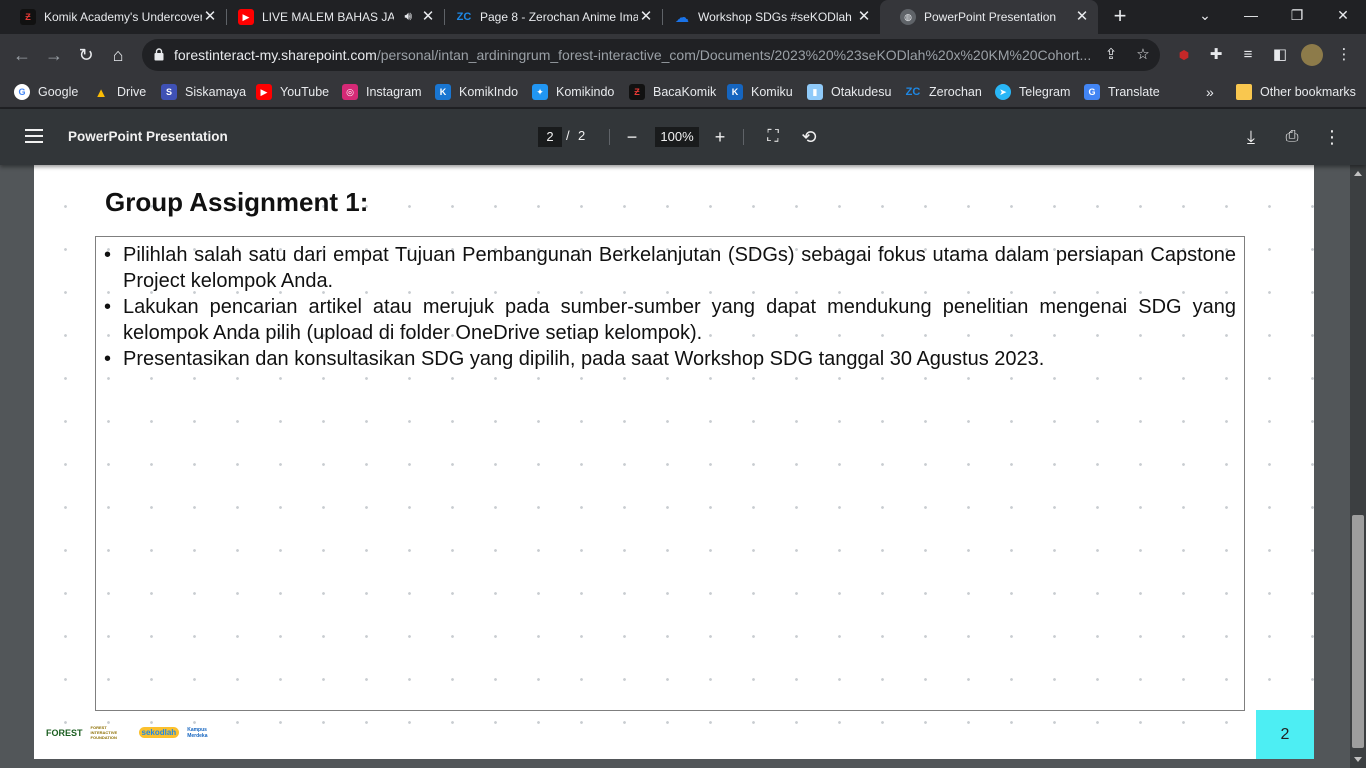 Image resolution: width=1366 pixels, height=768 pixels. Describe the element at coordinates (849, 92) in the screenshot. I see `bookmark-otakudesu: ▮ Otakudesu` at that location.